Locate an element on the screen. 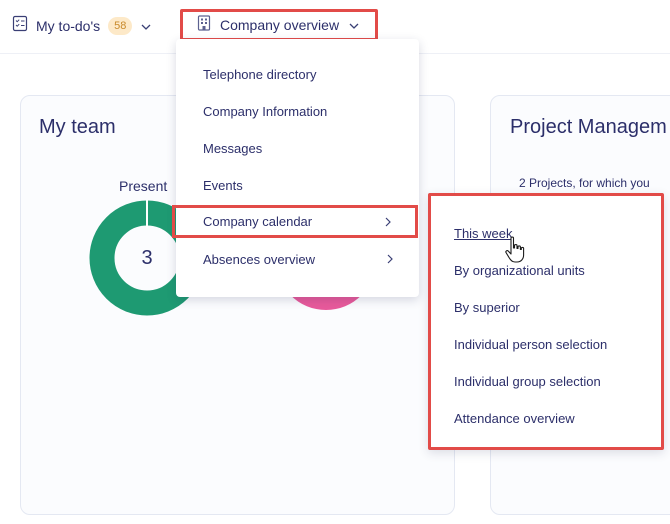 The width and height of the screenshot is (670, 524). menu-item-company-information: Company Information is located at coordinates (297, 111).